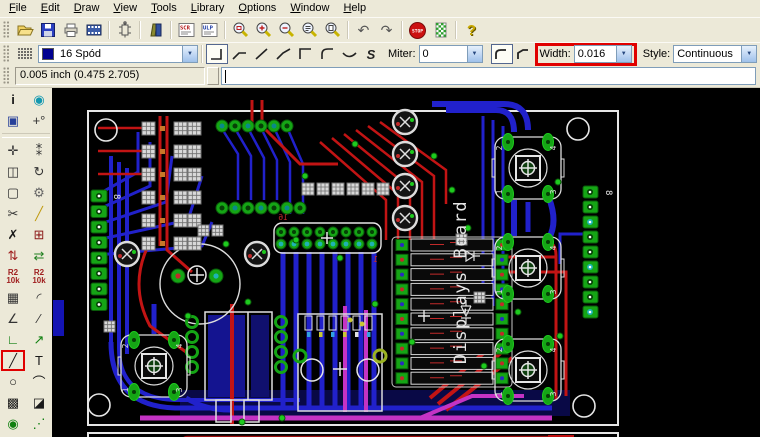 The image size is (760, 437). Describe the element at coordinates (87, 8) in the screenshot. I see `menu-draw: Draw` at that location.